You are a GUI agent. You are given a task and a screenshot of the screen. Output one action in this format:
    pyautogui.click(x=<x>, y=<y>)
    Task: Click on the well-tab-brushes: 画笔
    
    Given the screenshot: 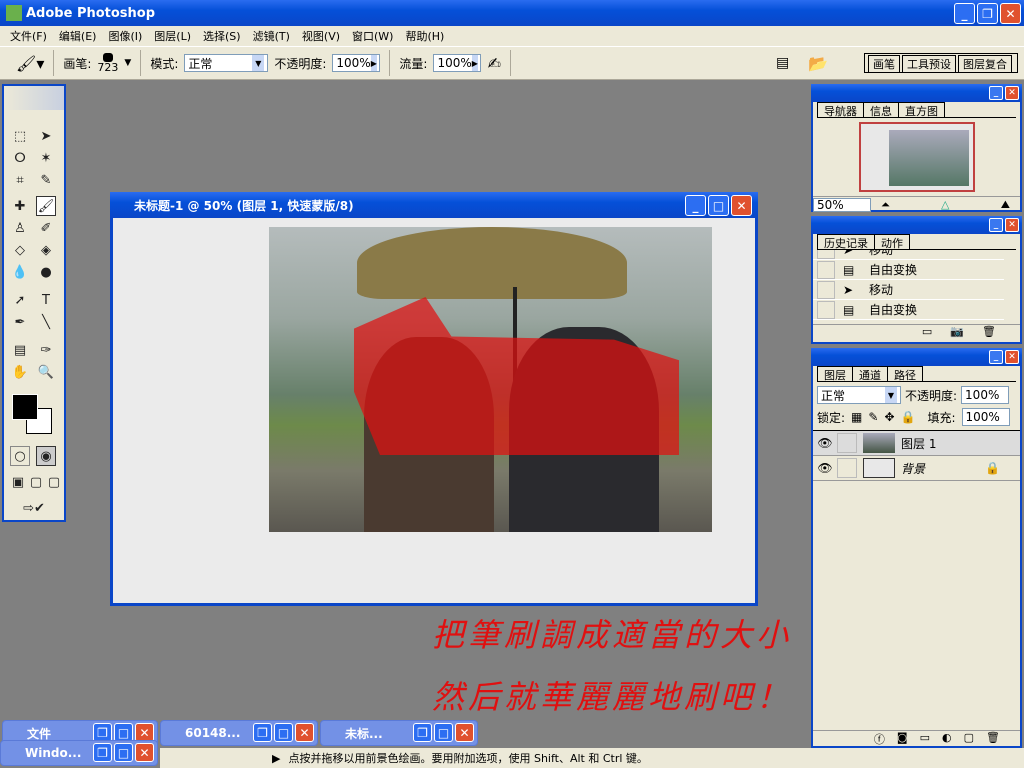 What is the action you would take?
    pyautogui.click(x=884, y=63)
    